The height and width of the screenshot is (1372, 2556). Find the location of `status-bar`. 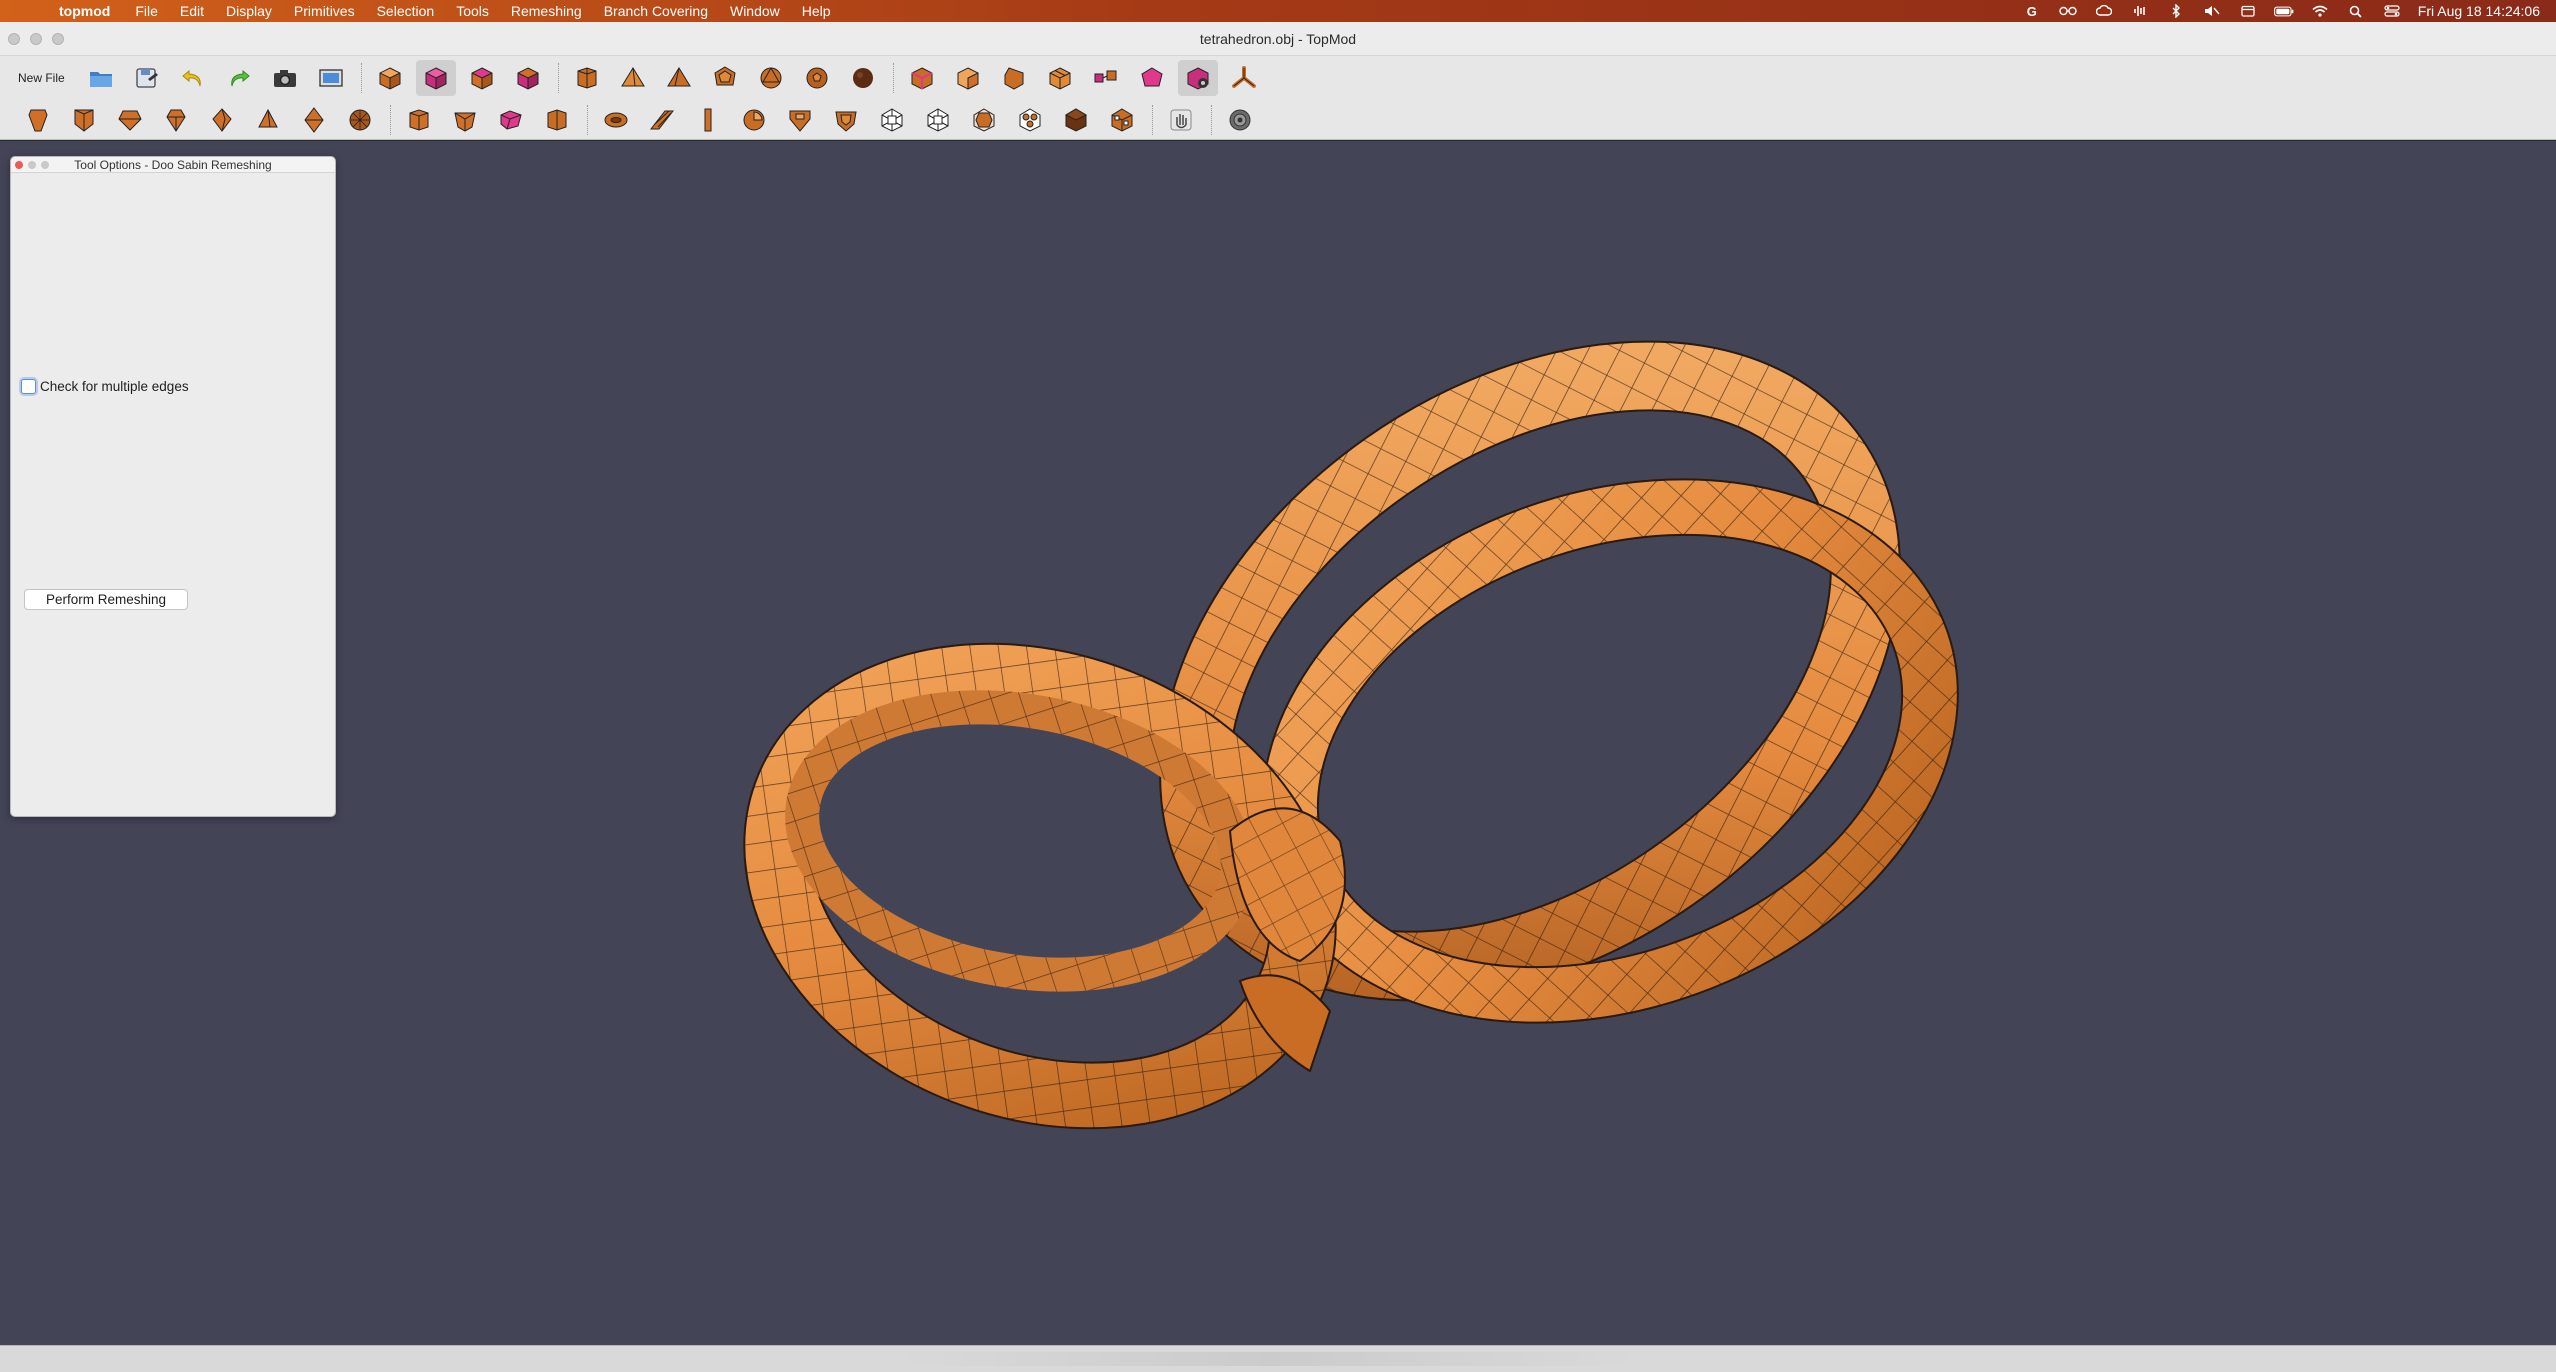

status-bar is located at coordinates (1278, 1358).